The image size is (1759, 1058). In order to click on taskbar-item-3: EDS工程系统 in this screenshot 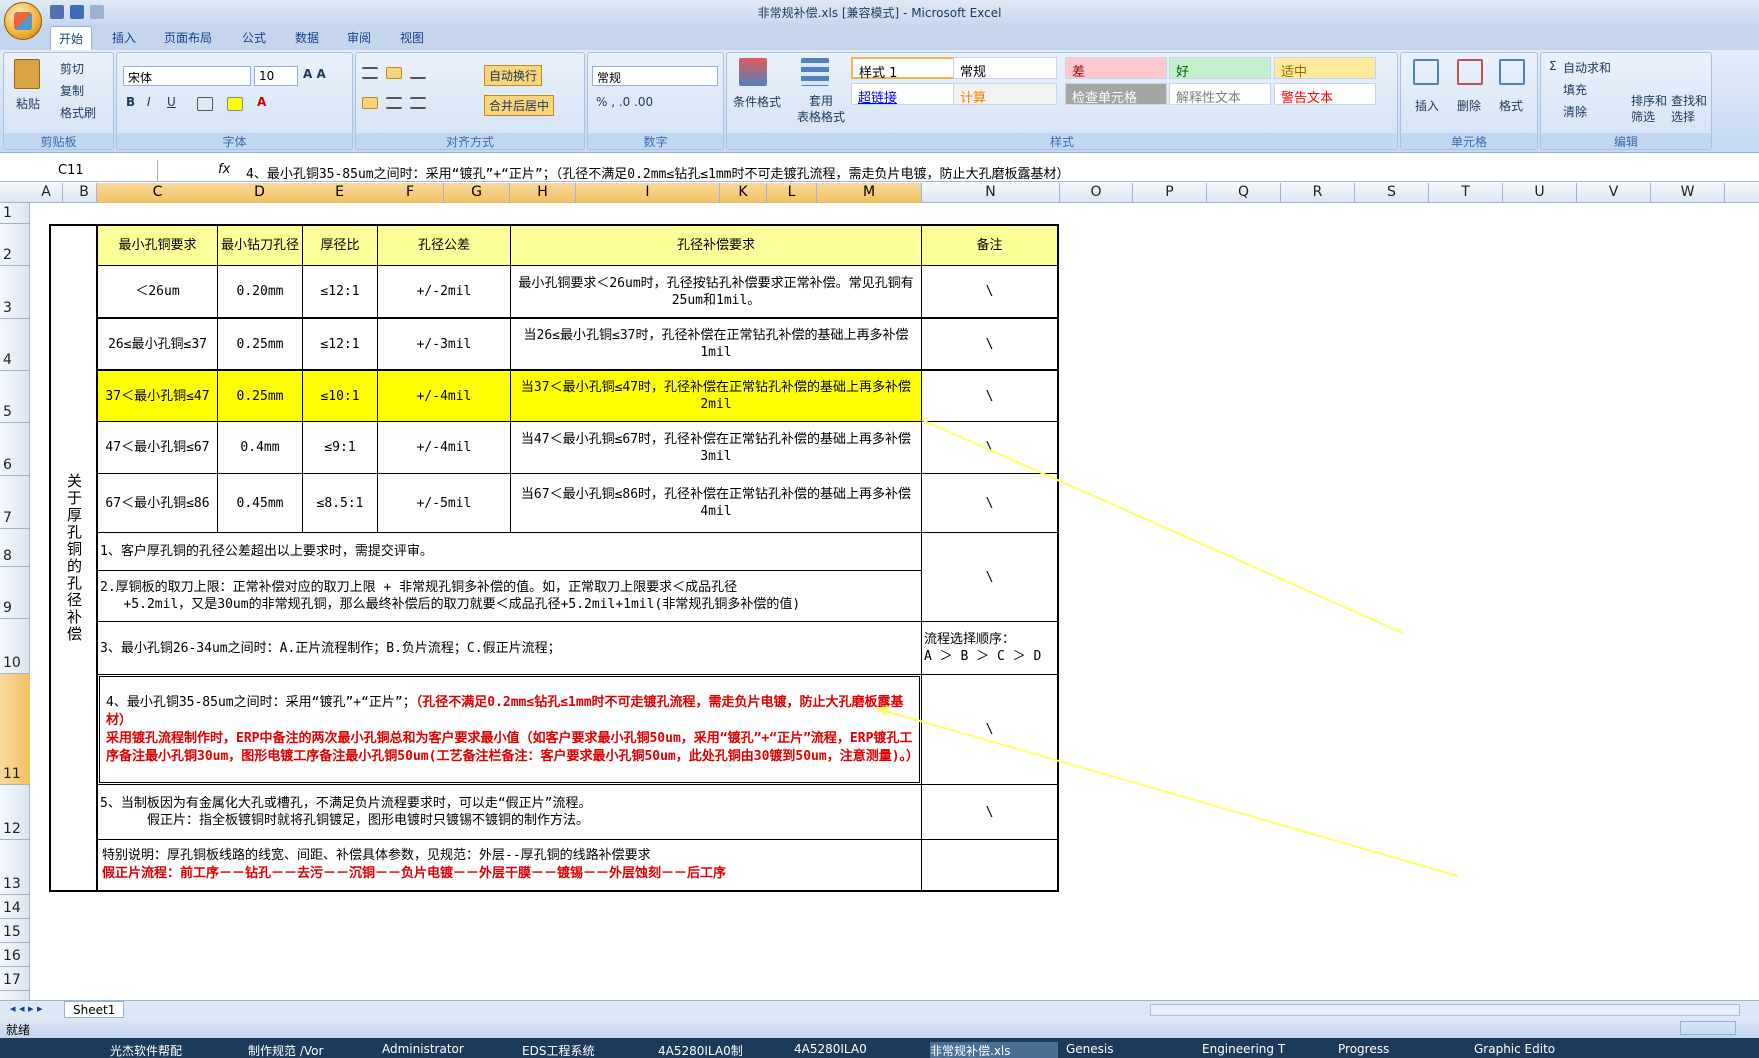, I will do `click(586, 1050)`.